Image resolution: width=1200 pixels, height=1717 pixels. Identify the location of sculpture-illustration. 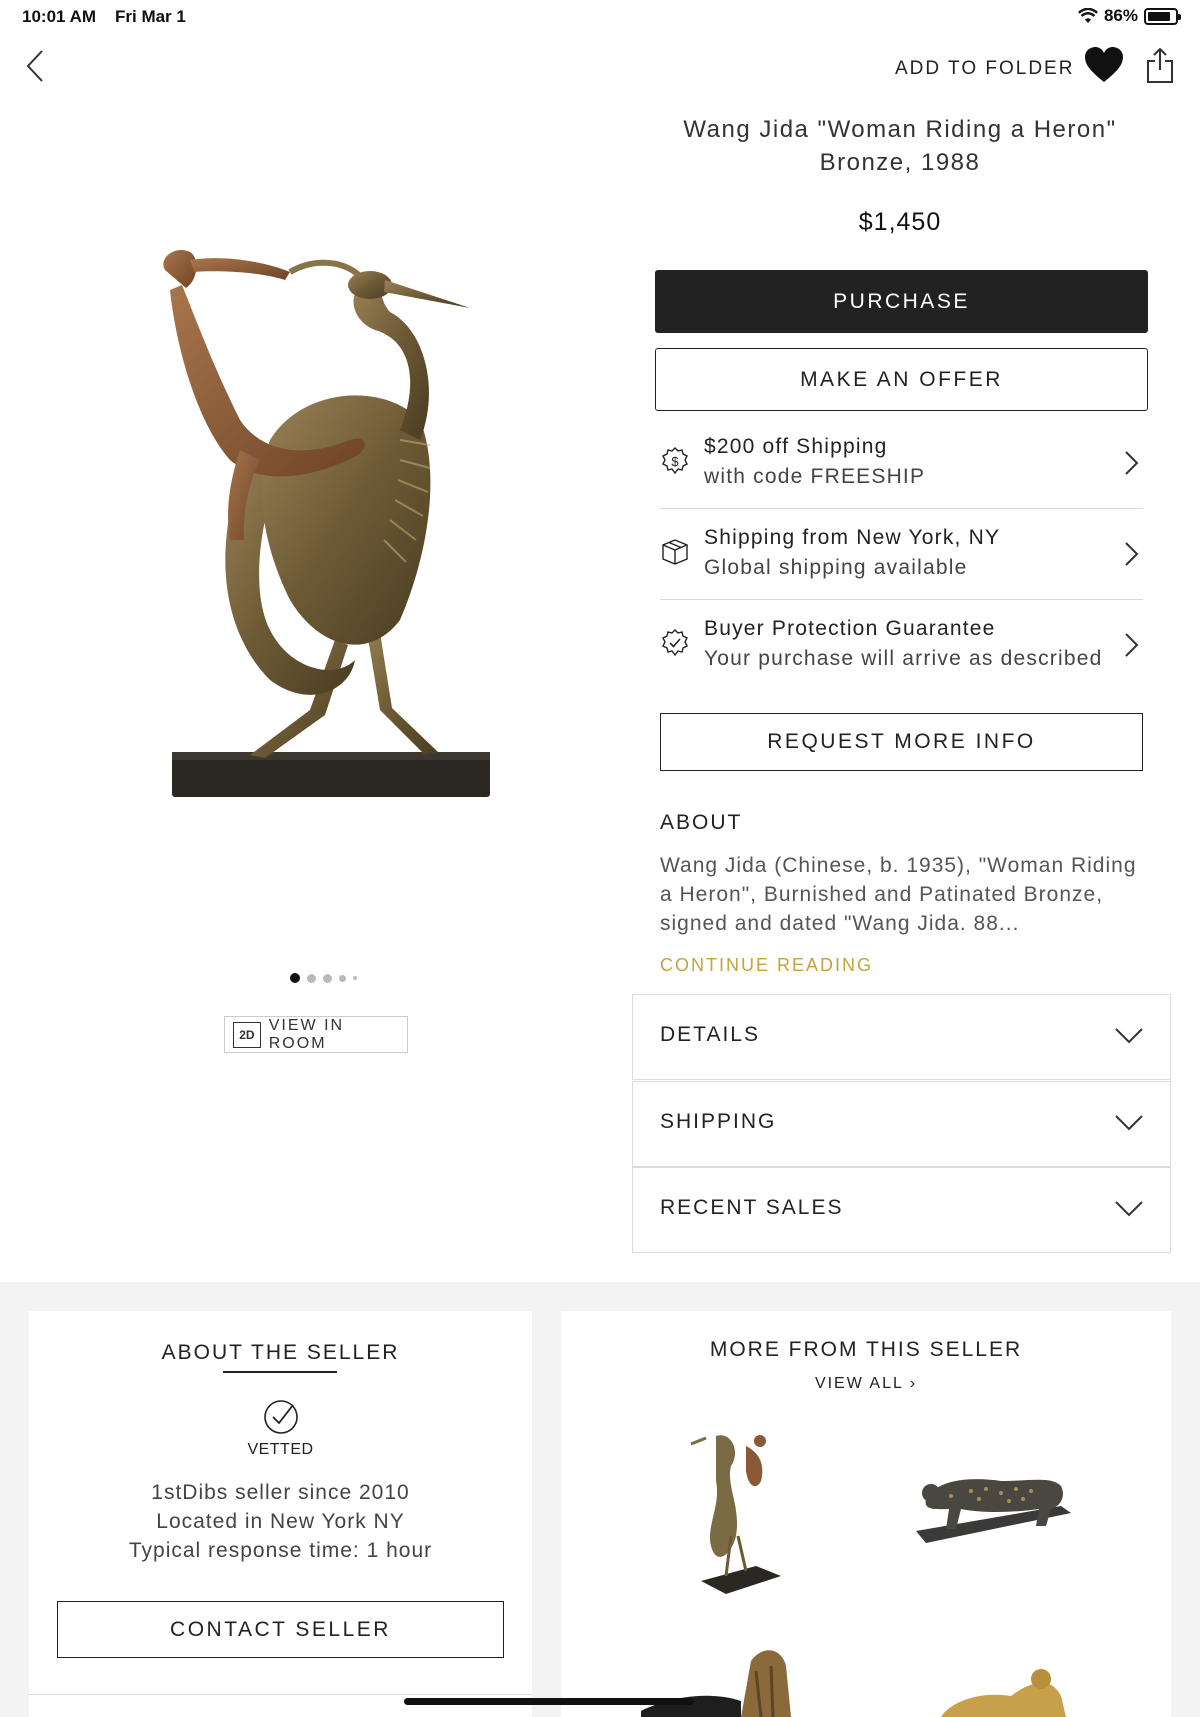
(326, 523).